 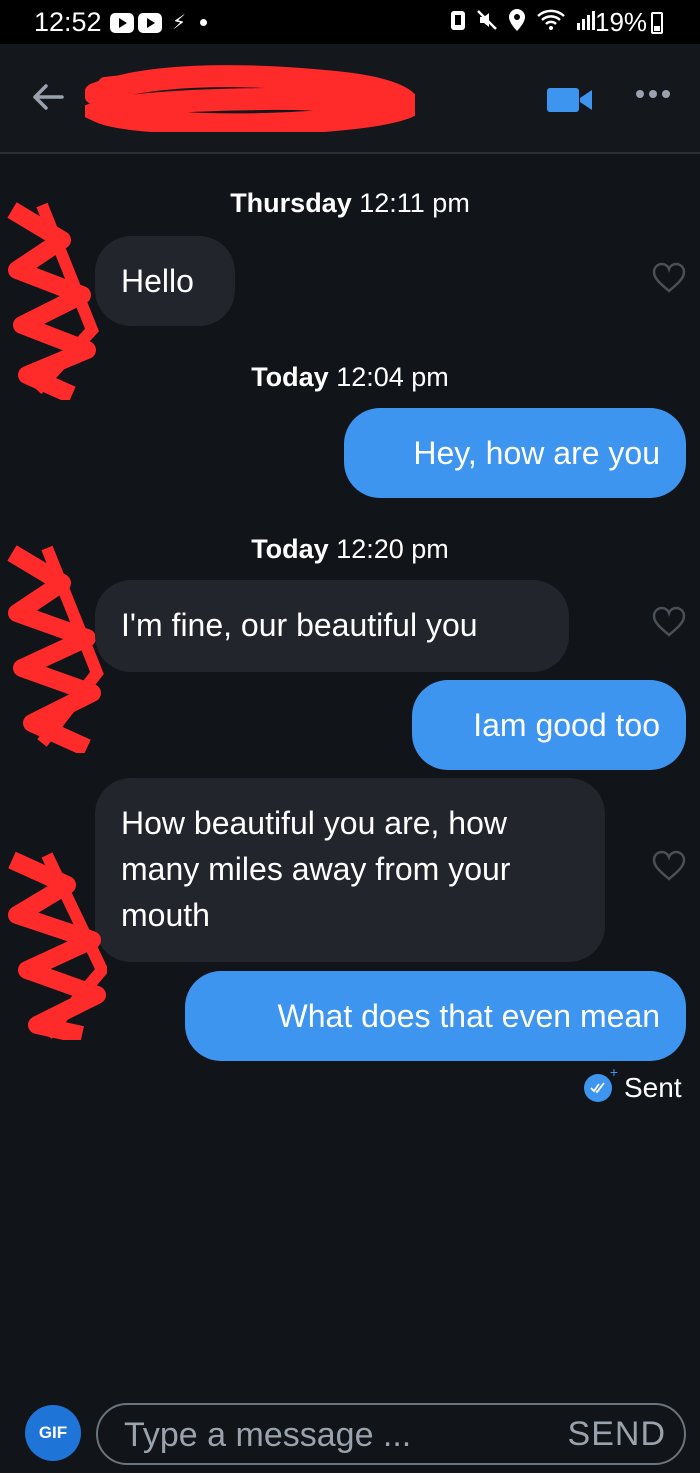 What do you see at coordinates (653, 94) in the screenshot?
I see `more-dots-icon` at bounding box center [653, 94].